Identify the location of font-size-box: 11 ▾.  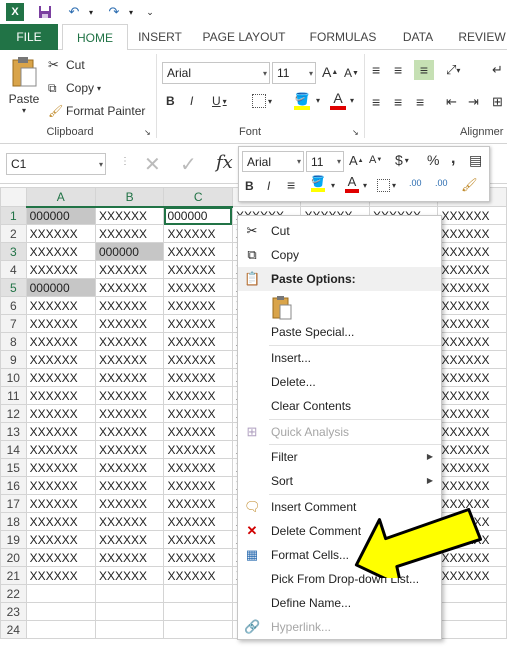
(294, 73).